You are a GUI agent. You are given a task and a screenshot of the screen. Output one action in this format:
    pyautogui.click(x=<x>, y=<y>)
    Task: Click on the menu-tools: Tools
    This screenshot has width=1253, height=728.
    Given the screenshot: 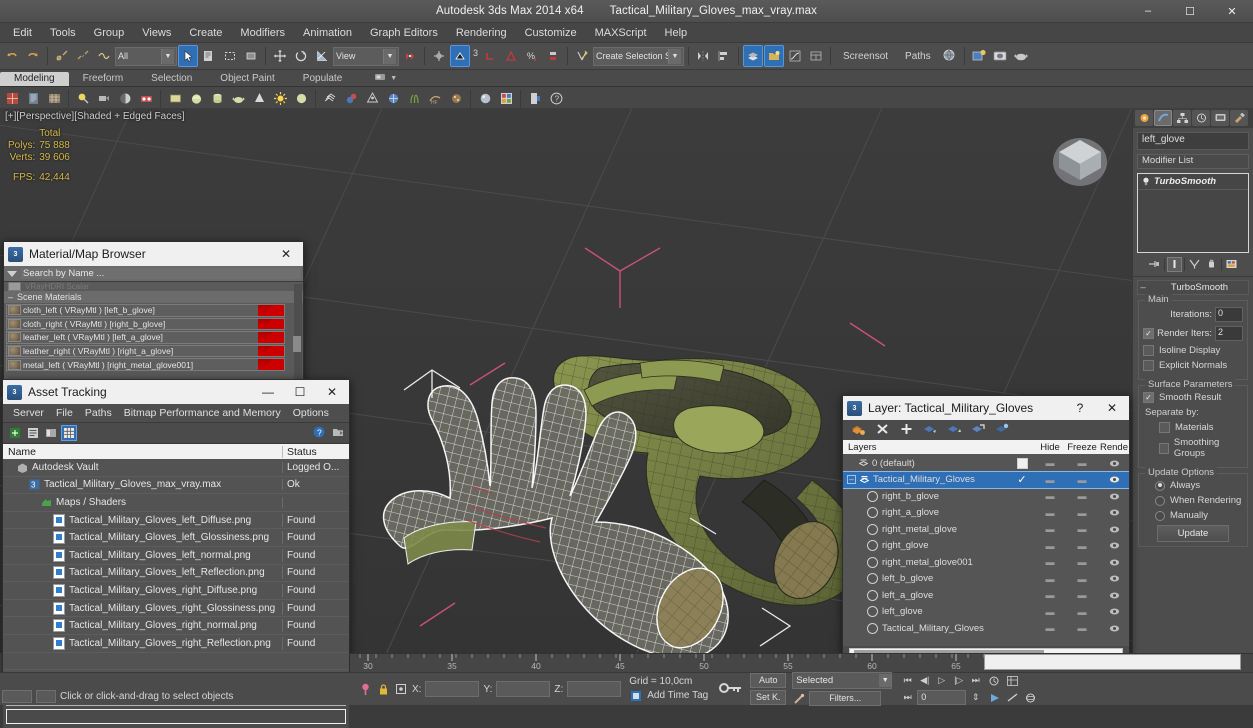 What is the action you would take?
    pyautogui.click(x=63, y=33)
    